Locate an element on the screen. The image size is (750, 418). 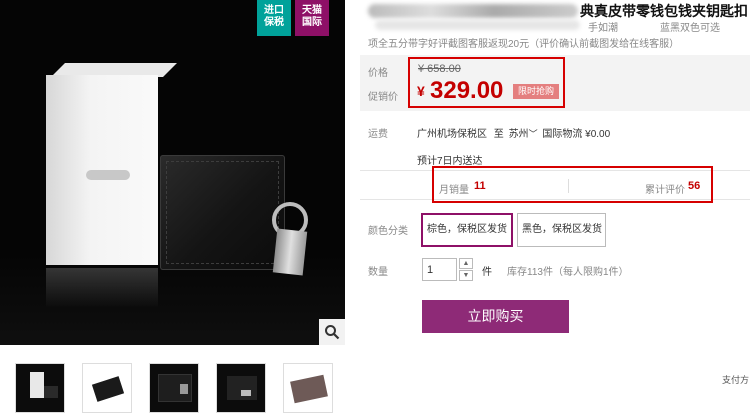
shipping-info: 广州机场保税区 至 苏州﹀ 国际物流 ¥0.00 is located at coordinates (513, 132).